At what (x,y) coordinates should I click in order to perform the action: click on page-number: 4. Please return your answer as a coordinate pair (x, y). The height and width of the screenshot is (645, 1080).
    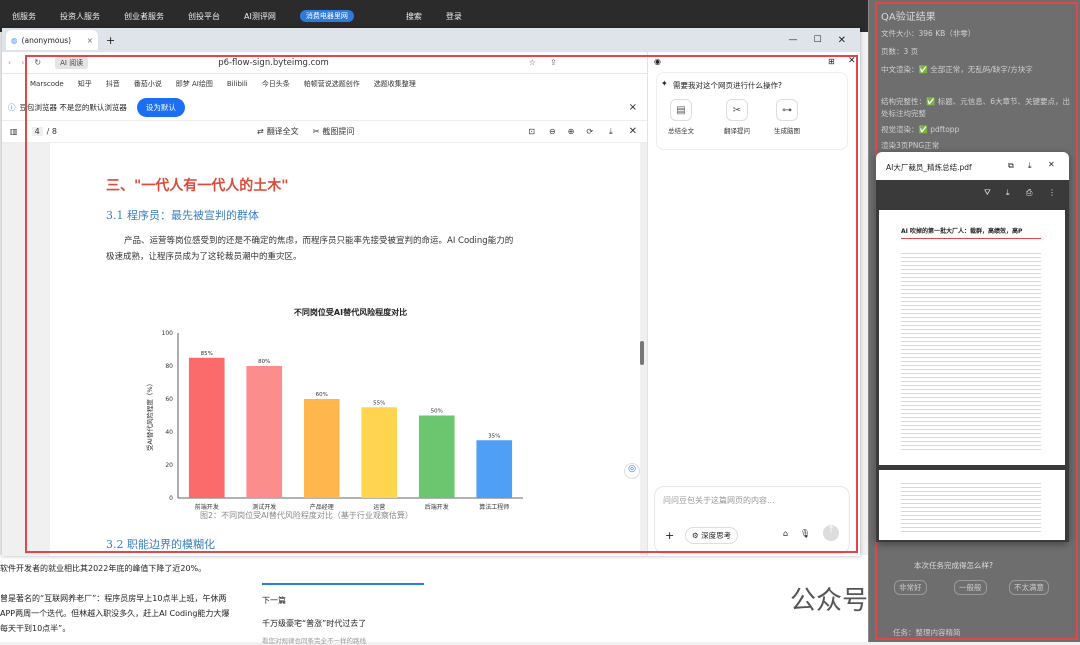
    Looking at the image, I should click on (37, 131).